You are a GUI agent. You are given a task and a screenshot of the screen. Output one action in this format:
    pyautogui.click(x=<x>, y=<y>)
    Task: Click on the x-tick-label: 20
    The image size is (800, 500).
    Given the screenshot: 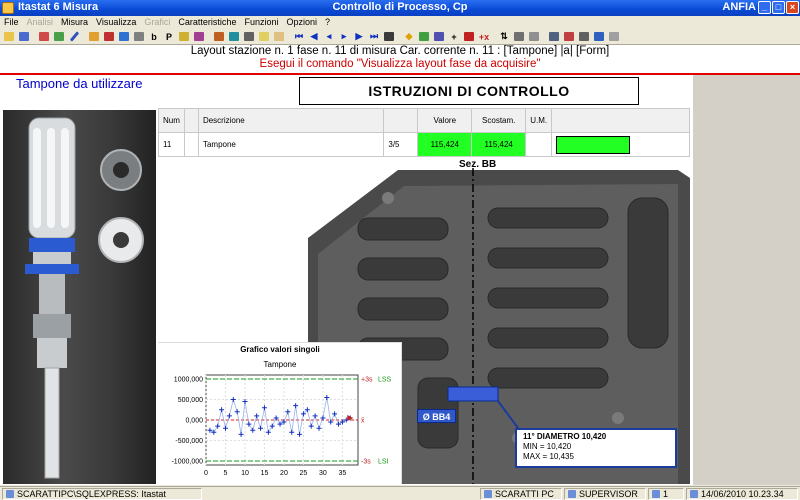 What is the action you would take?
    pyautogui.click(x=284, y=473)
    